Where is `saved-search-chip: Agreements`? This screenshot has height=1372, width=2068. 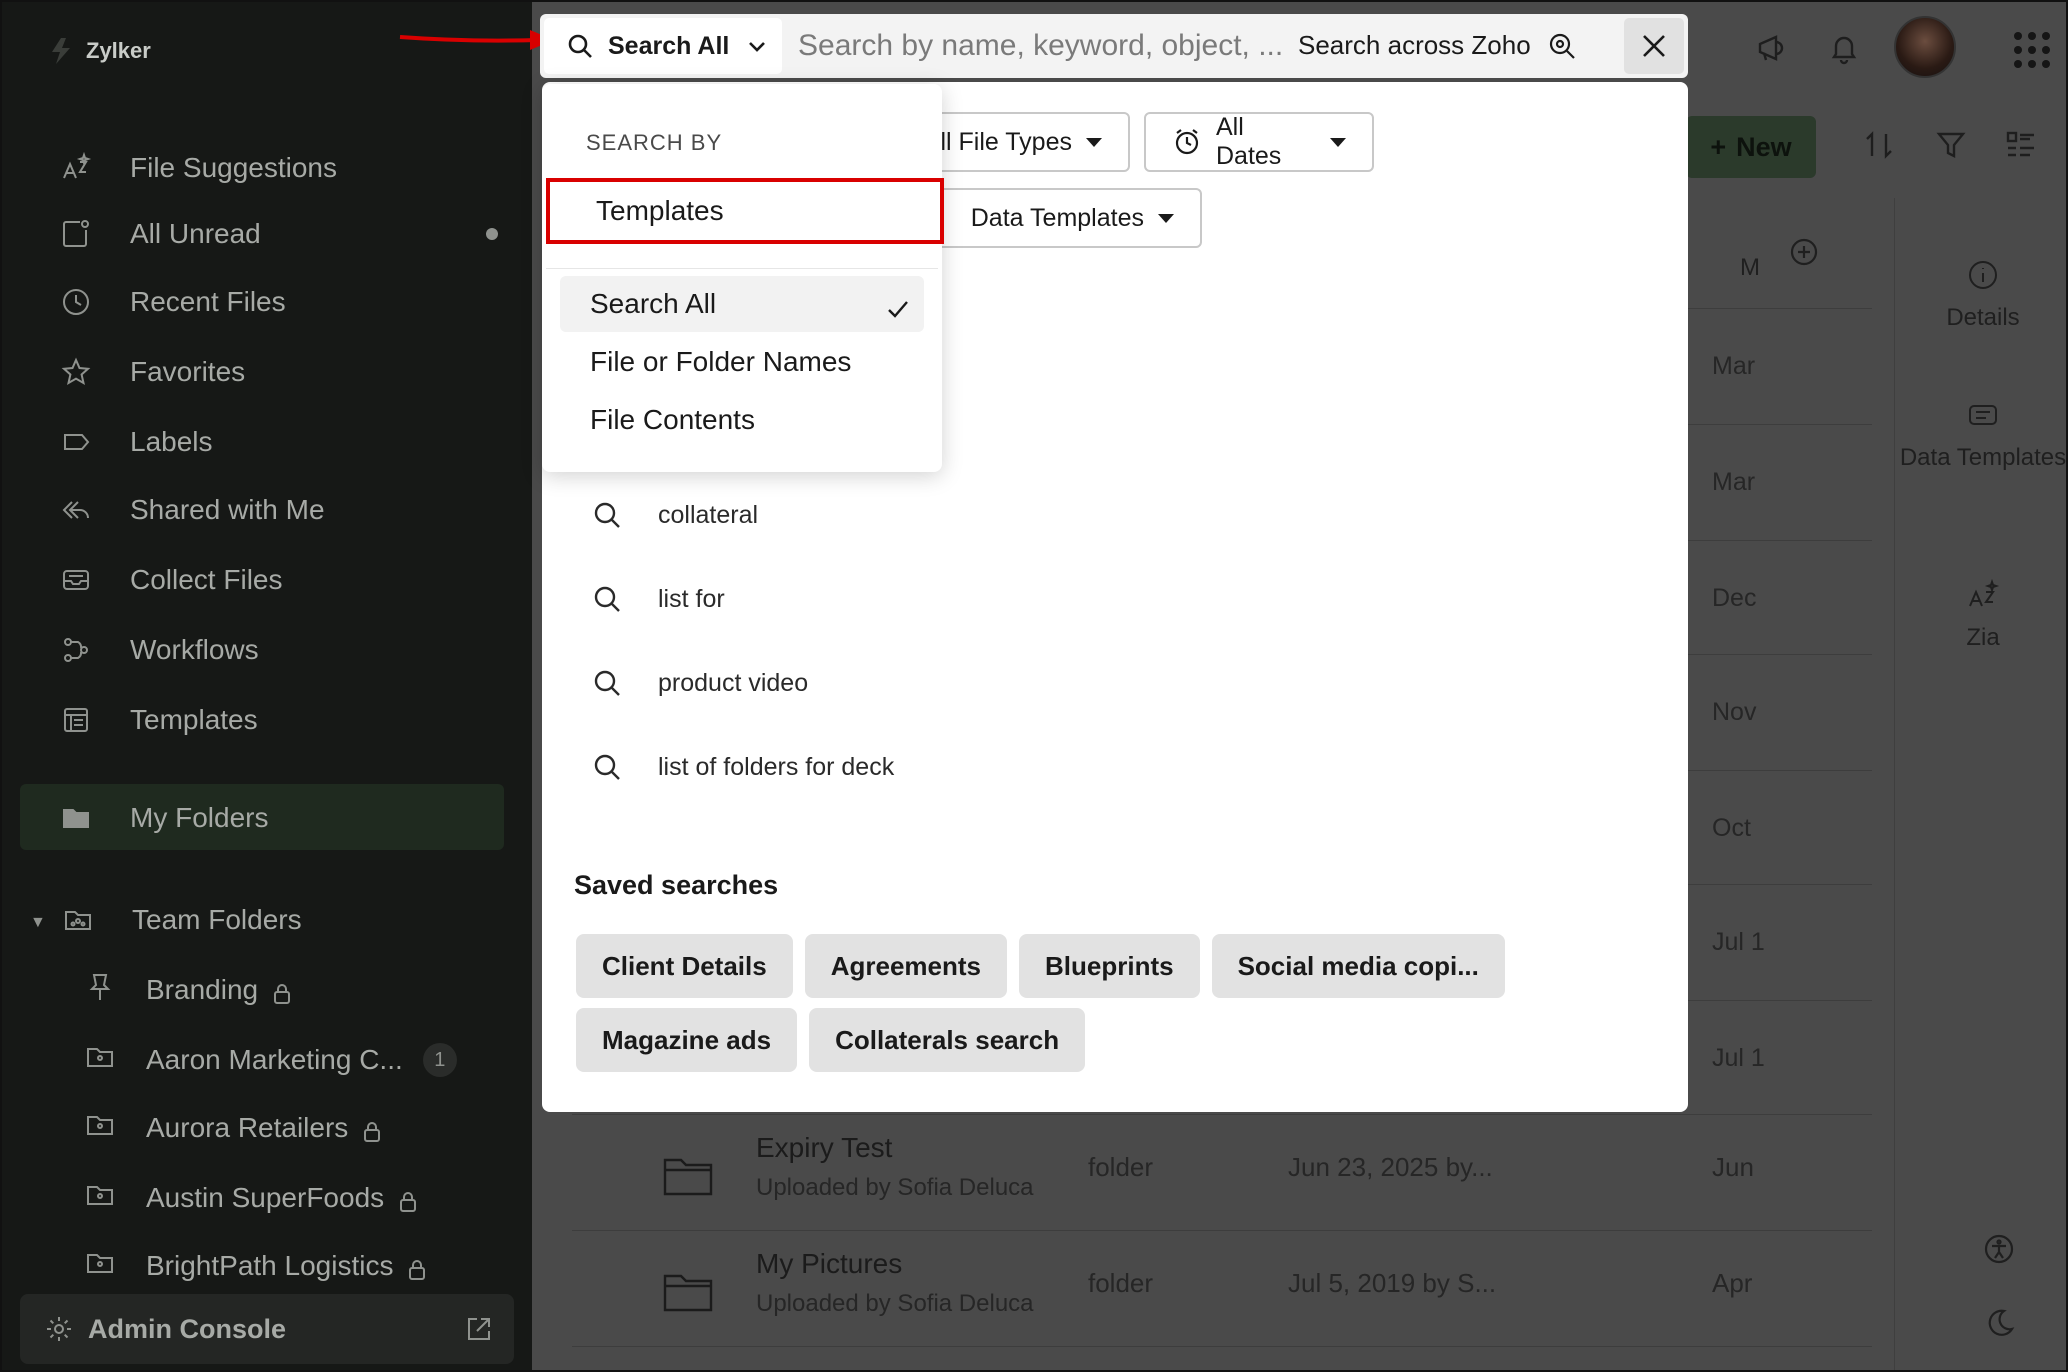
saved-search-chip: Agreements is located at coordinates (905, 966).